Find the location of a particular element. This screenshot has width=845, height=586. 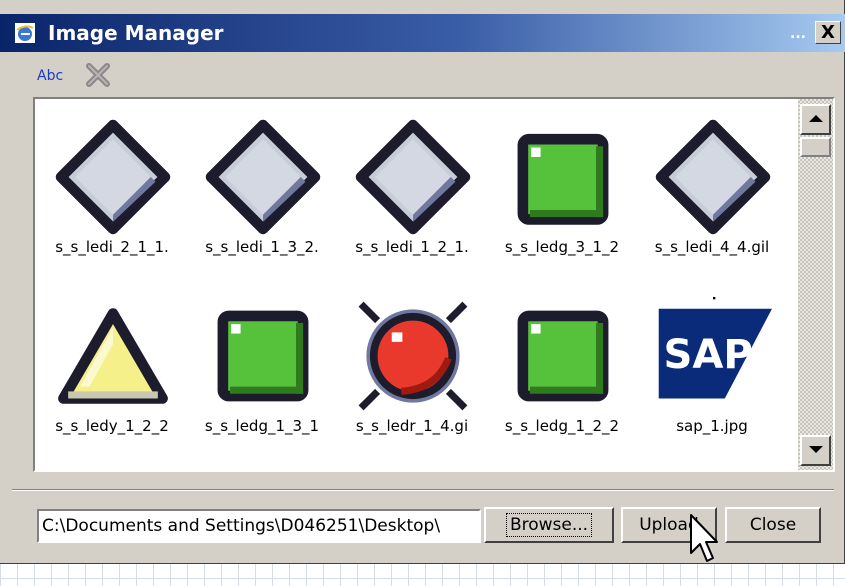

toolbar: Abc is located at coordinates (422, 74).